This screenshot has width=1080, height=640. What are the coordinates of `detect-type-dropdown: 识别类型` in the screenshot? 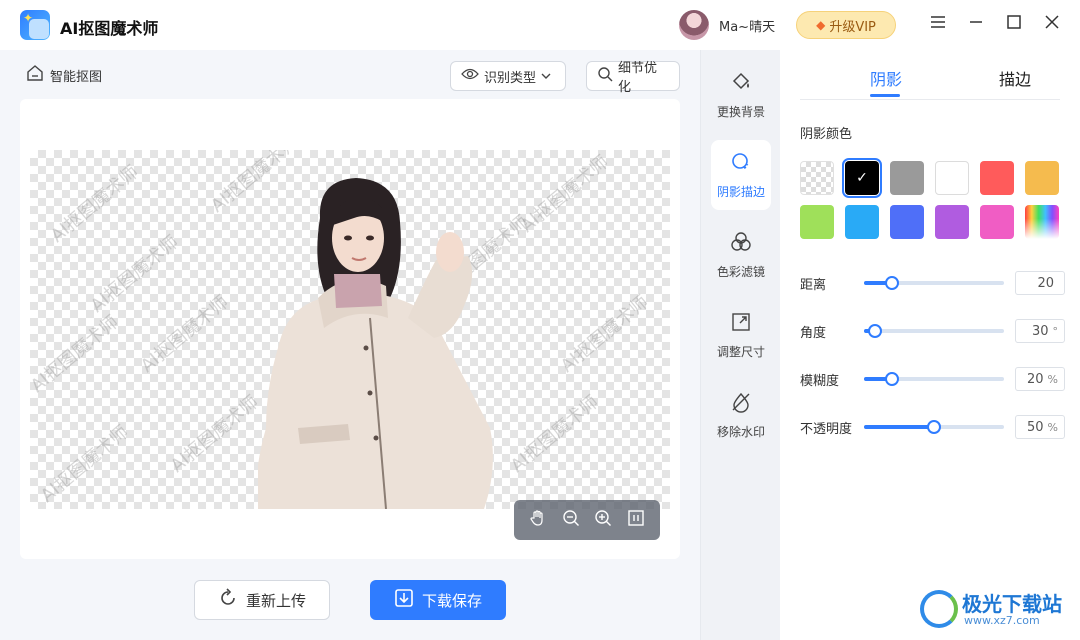 It's located at (508, 76).